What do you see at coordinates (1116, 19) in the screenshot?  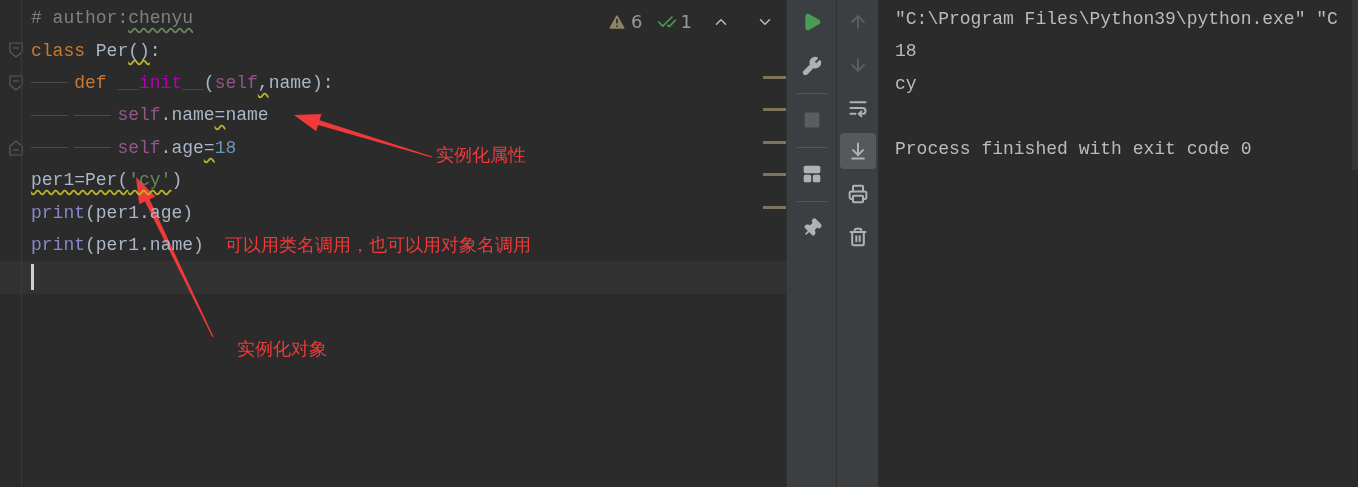 I see `console-output-line: "C:\Program Files\Python39\python.exe" "C` at bounding box center [1116, 19].